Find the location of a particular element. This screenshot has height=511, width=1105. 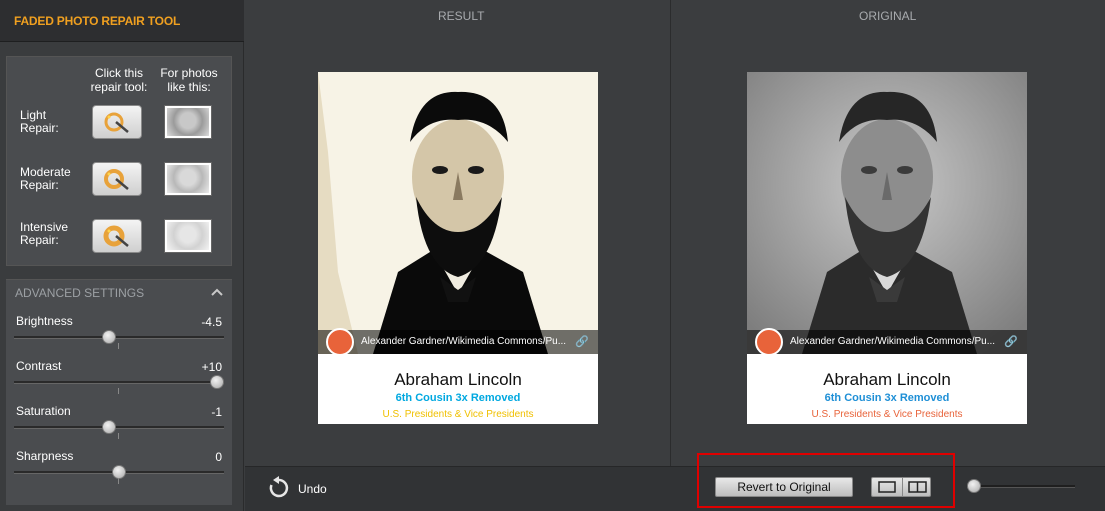

magic-wand-moderate-icon is located at coordinates (116, 179).